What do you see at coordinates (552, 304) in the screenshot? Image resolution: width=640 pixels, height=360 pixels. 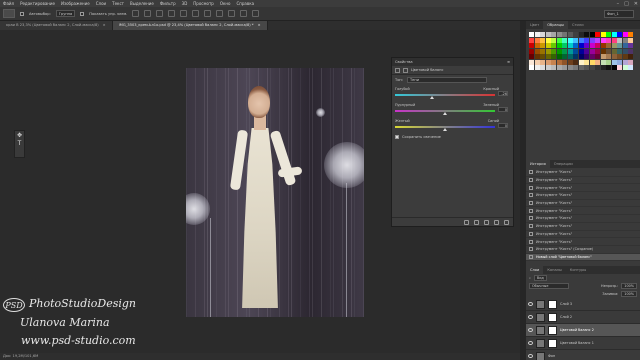 I see `layer-mask-thumbnail` at bounding box center [552, 304].